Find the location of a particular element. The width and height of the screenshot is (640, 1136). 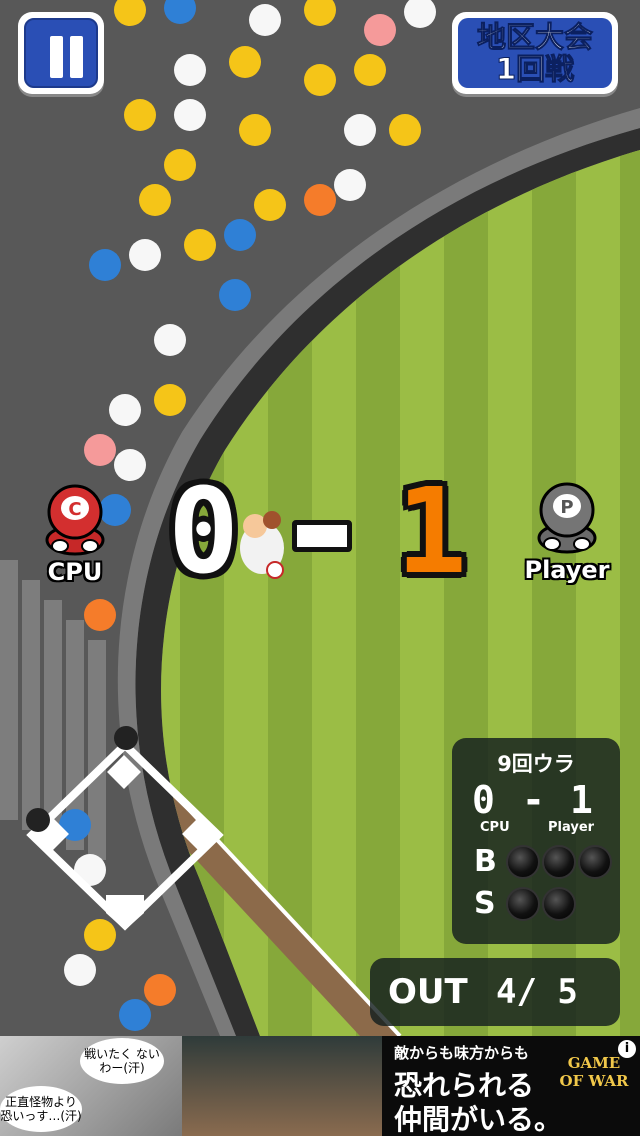

player-avatar-icon: P is located at coordinates (567, 518).